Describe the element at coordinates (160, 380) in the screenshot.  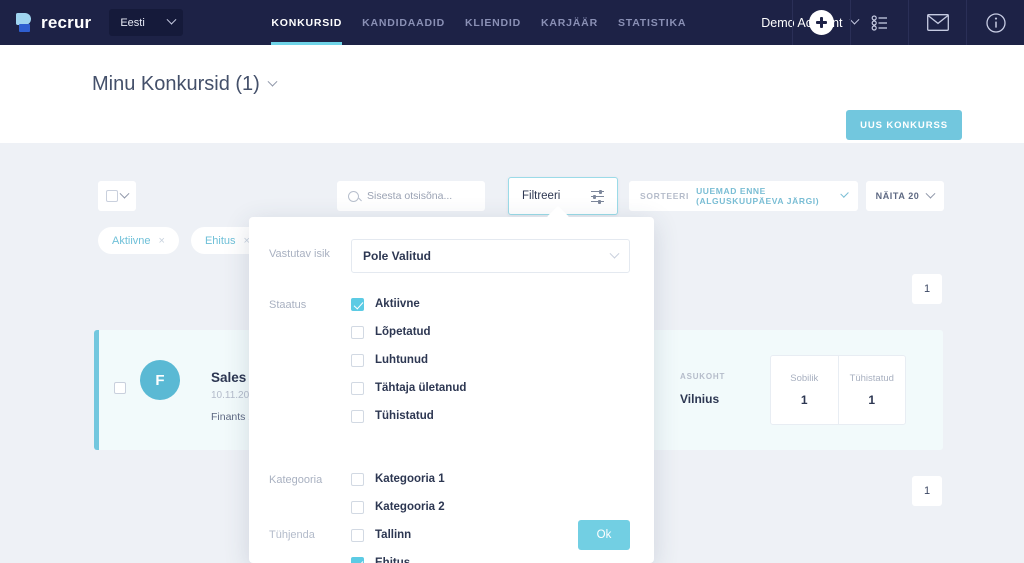
I see `avatar: F` at that location.